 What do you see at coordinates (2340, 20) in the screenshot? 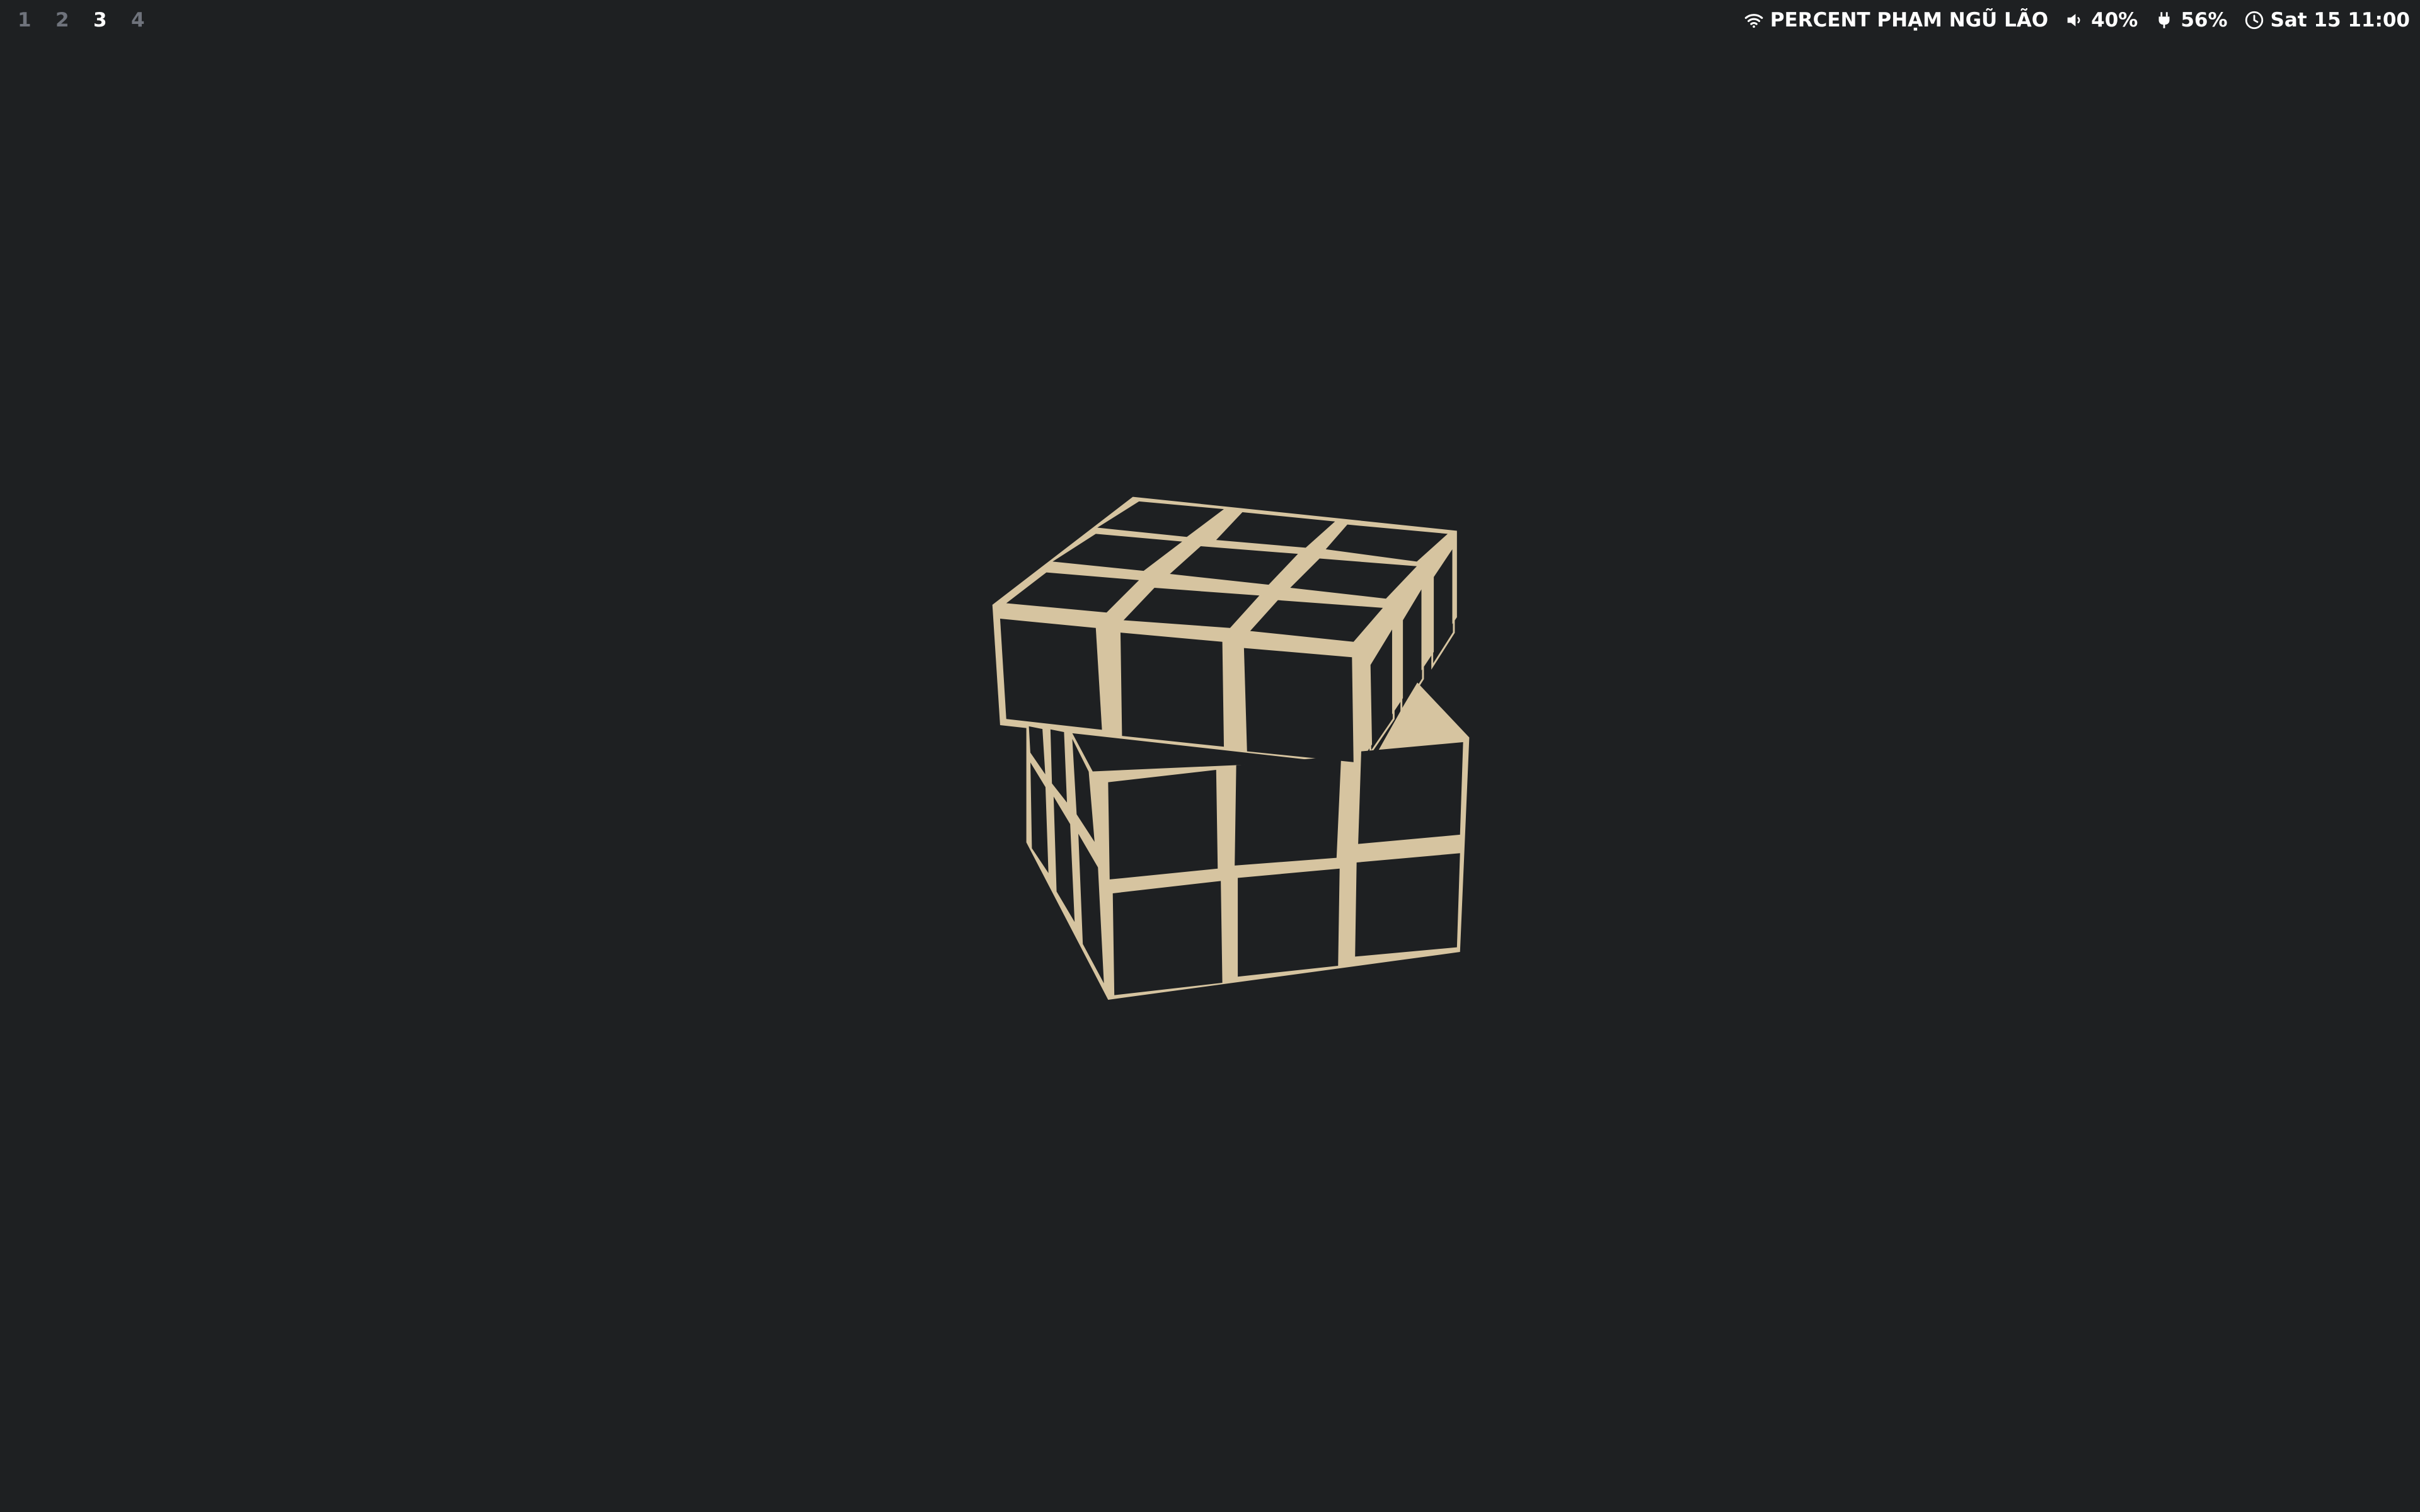
I see `clock-label: Sat 15 11:00` at bounding box center [2340, 20].